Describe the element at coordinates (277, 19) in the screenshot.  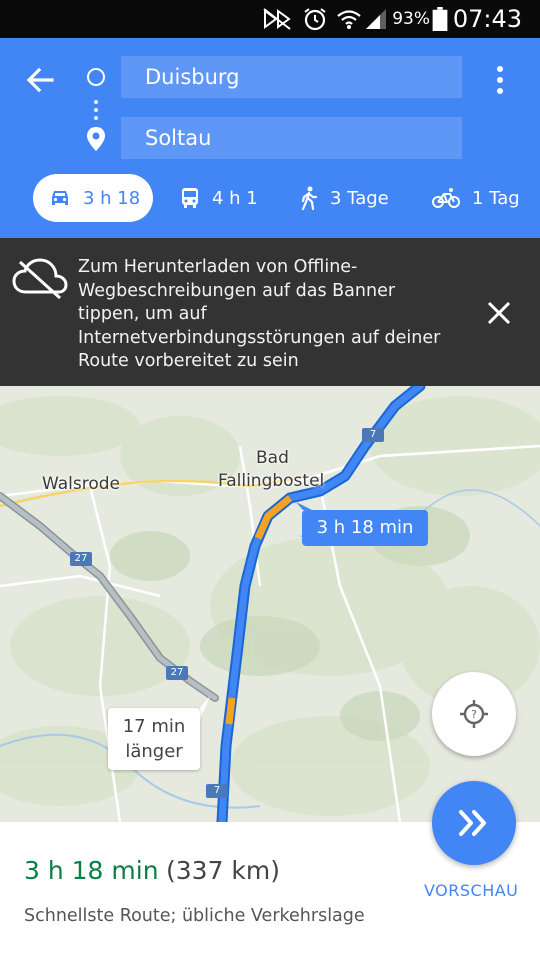
I see `nfc-muted-icon` at that location.